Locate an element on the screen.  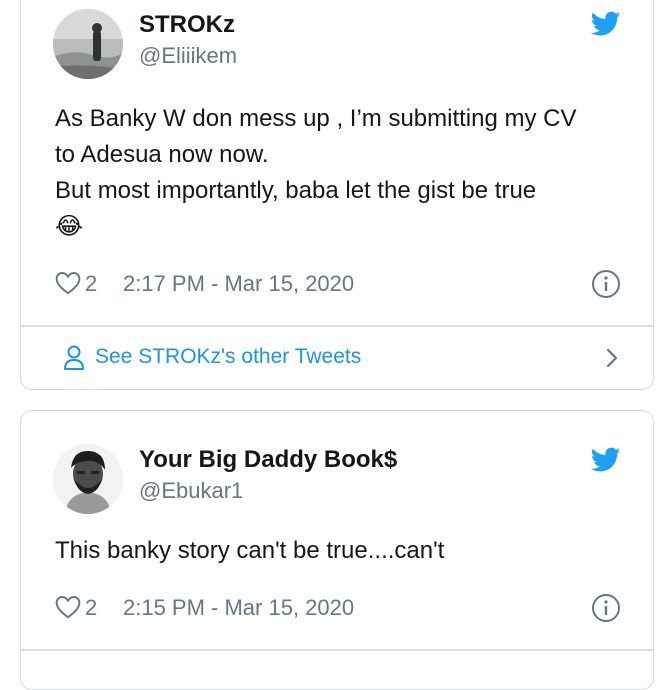
divider is located at coordinates (337, 650).